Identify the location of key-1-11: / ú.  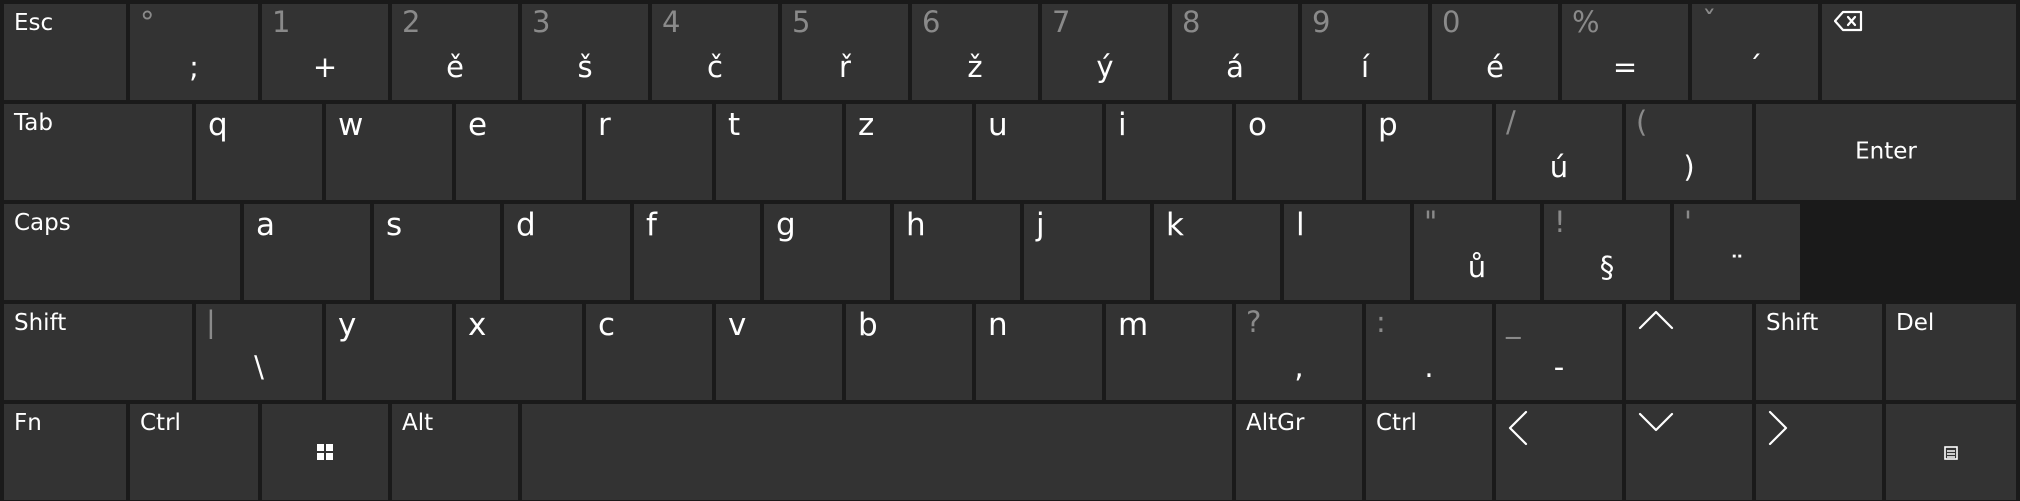
(1559, 152).